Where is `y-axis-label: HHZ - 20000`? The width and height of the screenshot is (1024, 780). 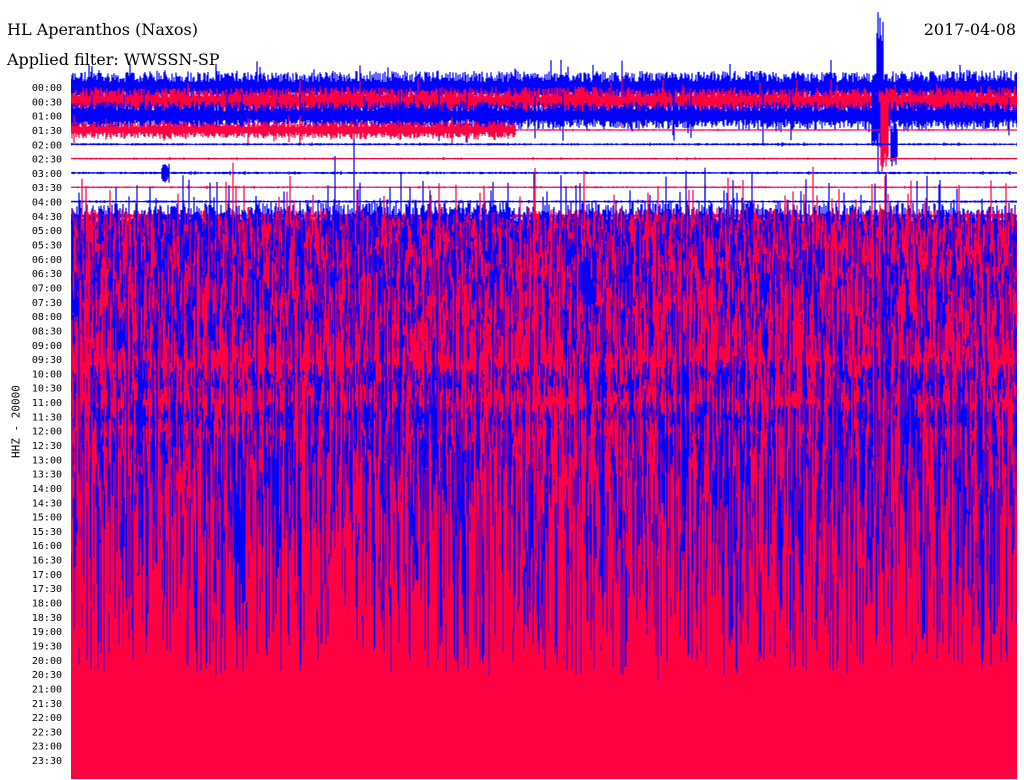
y-axis-label: HHZ - 20000 is located at coordinates (16, 421).